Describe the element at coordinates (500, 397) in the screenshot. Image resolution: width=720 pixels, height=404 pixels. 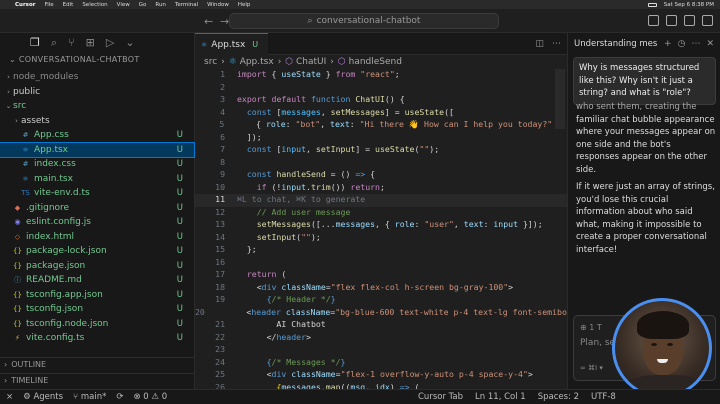
I see `cursor-position: Ln 11, Col 1` at that location.